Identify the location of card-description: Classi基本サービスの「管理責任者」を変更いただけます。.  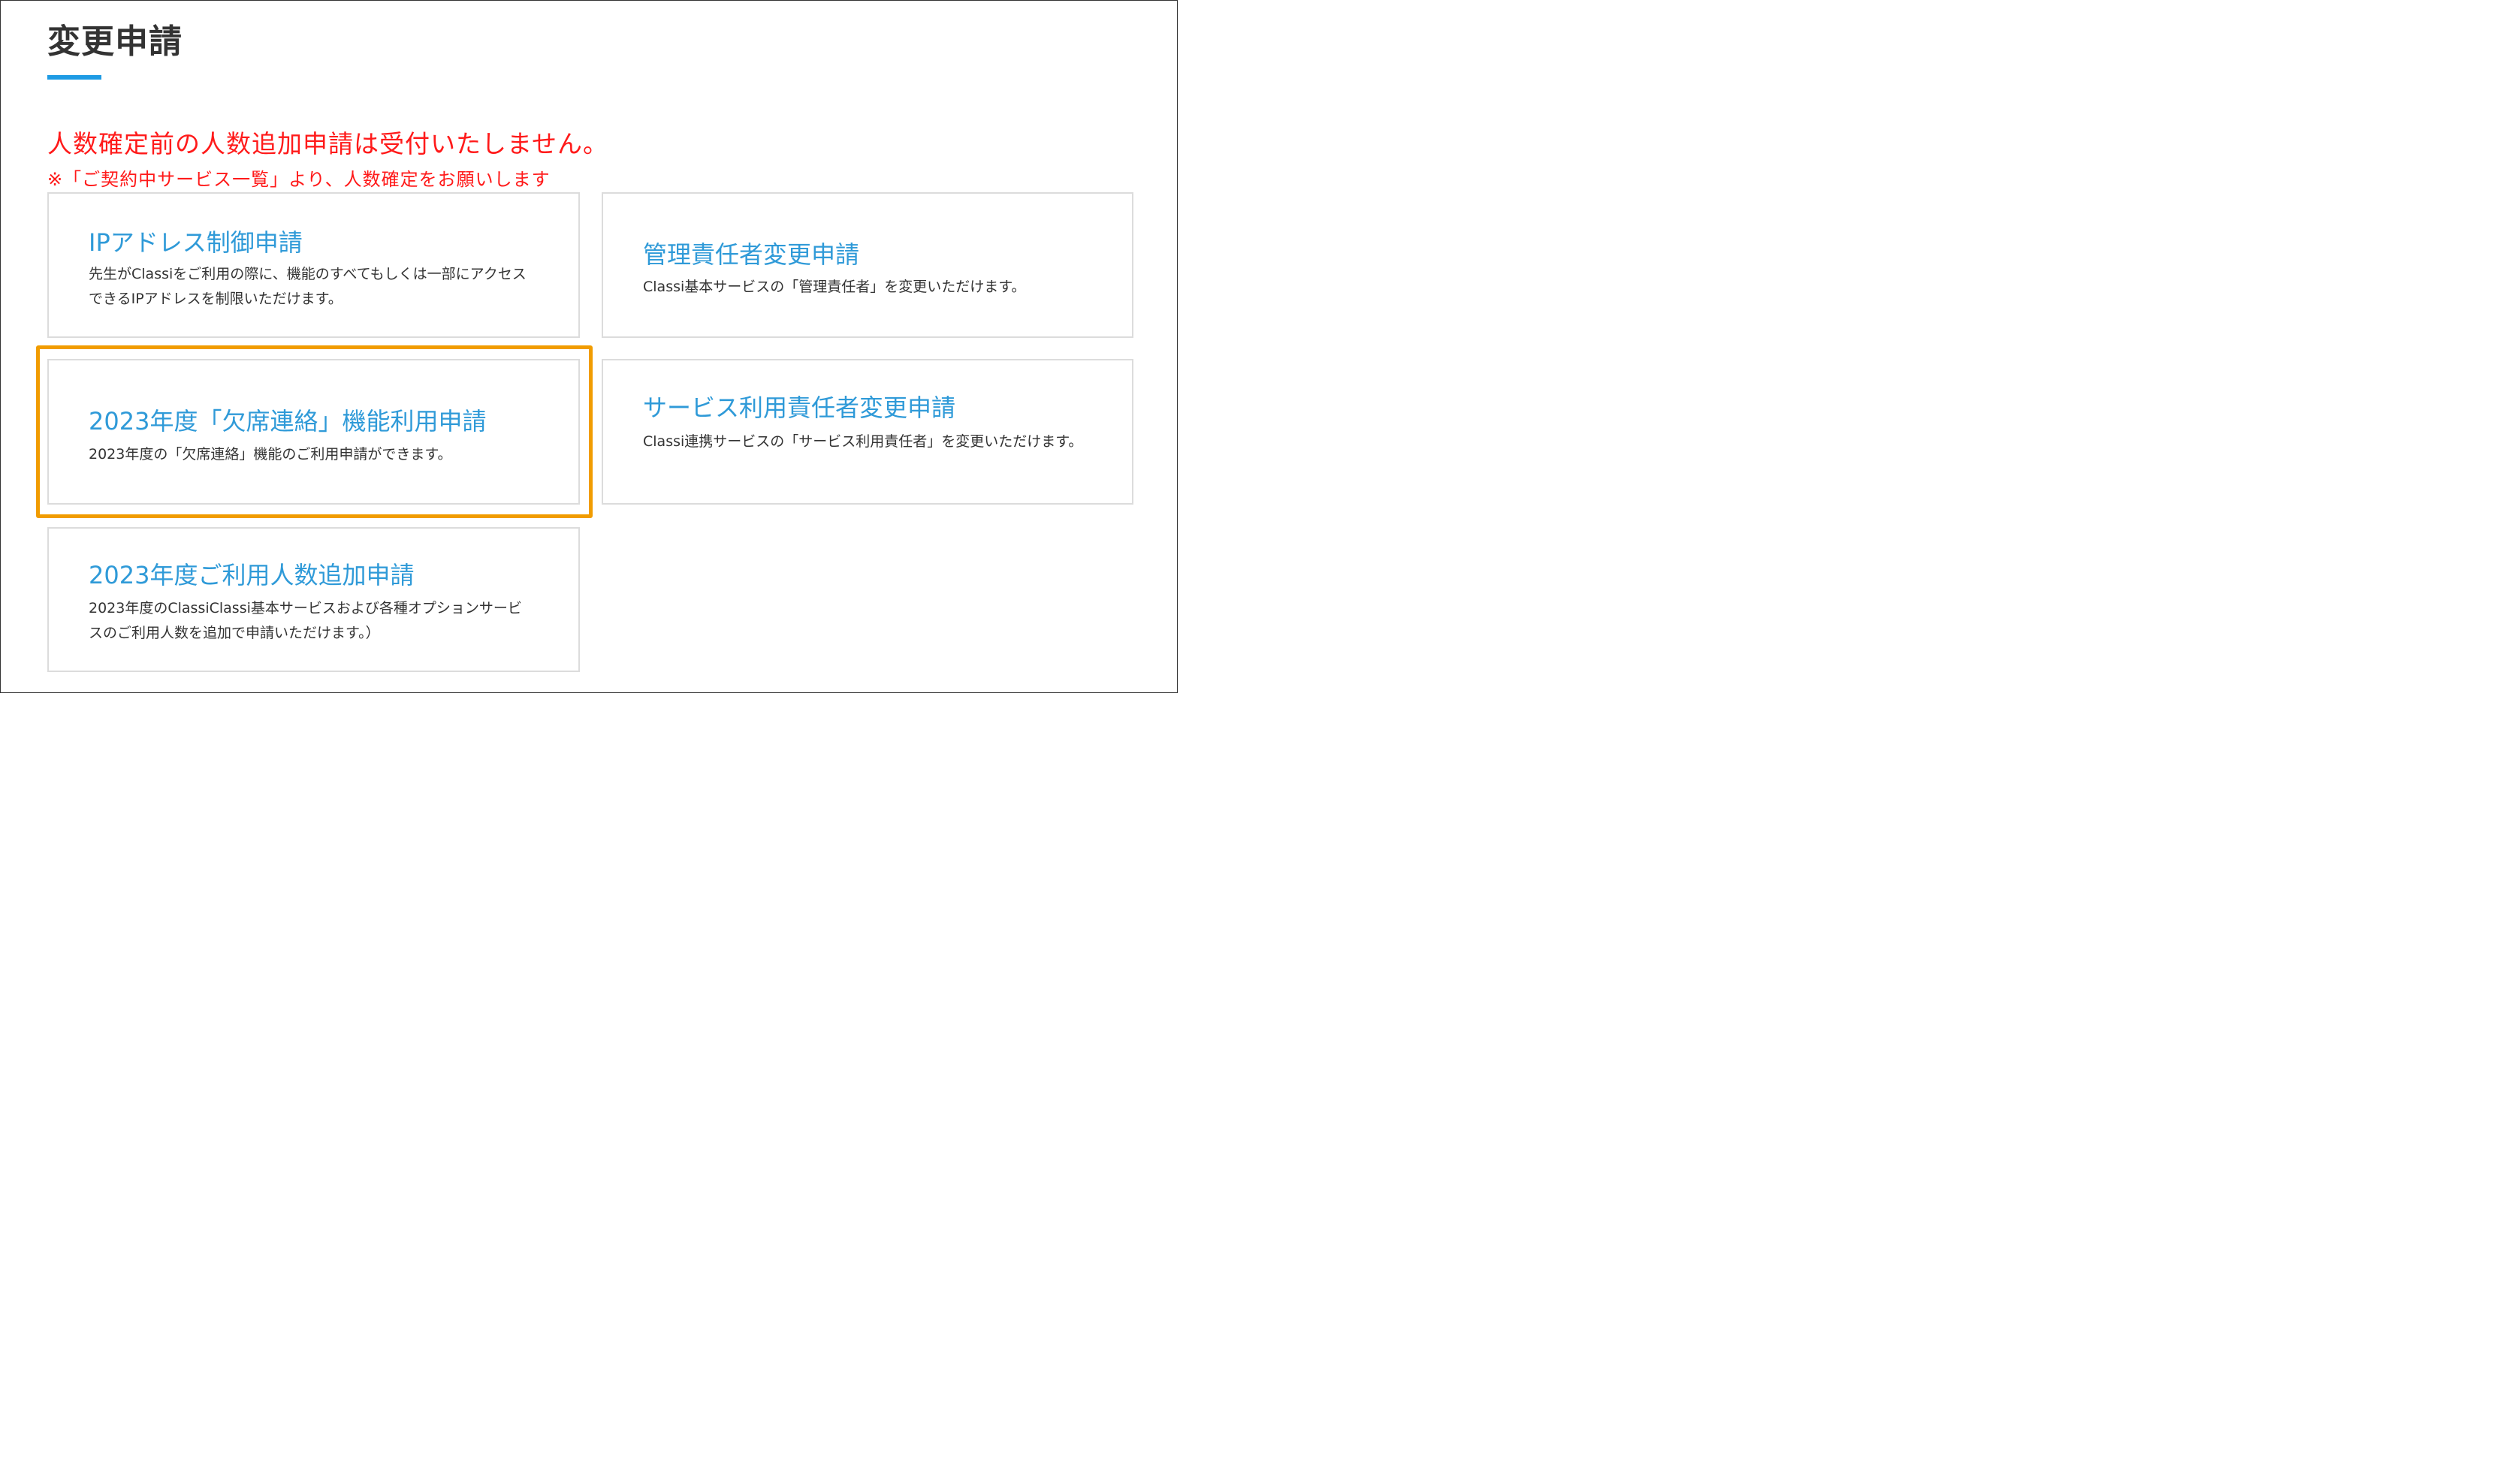
(834, 287).